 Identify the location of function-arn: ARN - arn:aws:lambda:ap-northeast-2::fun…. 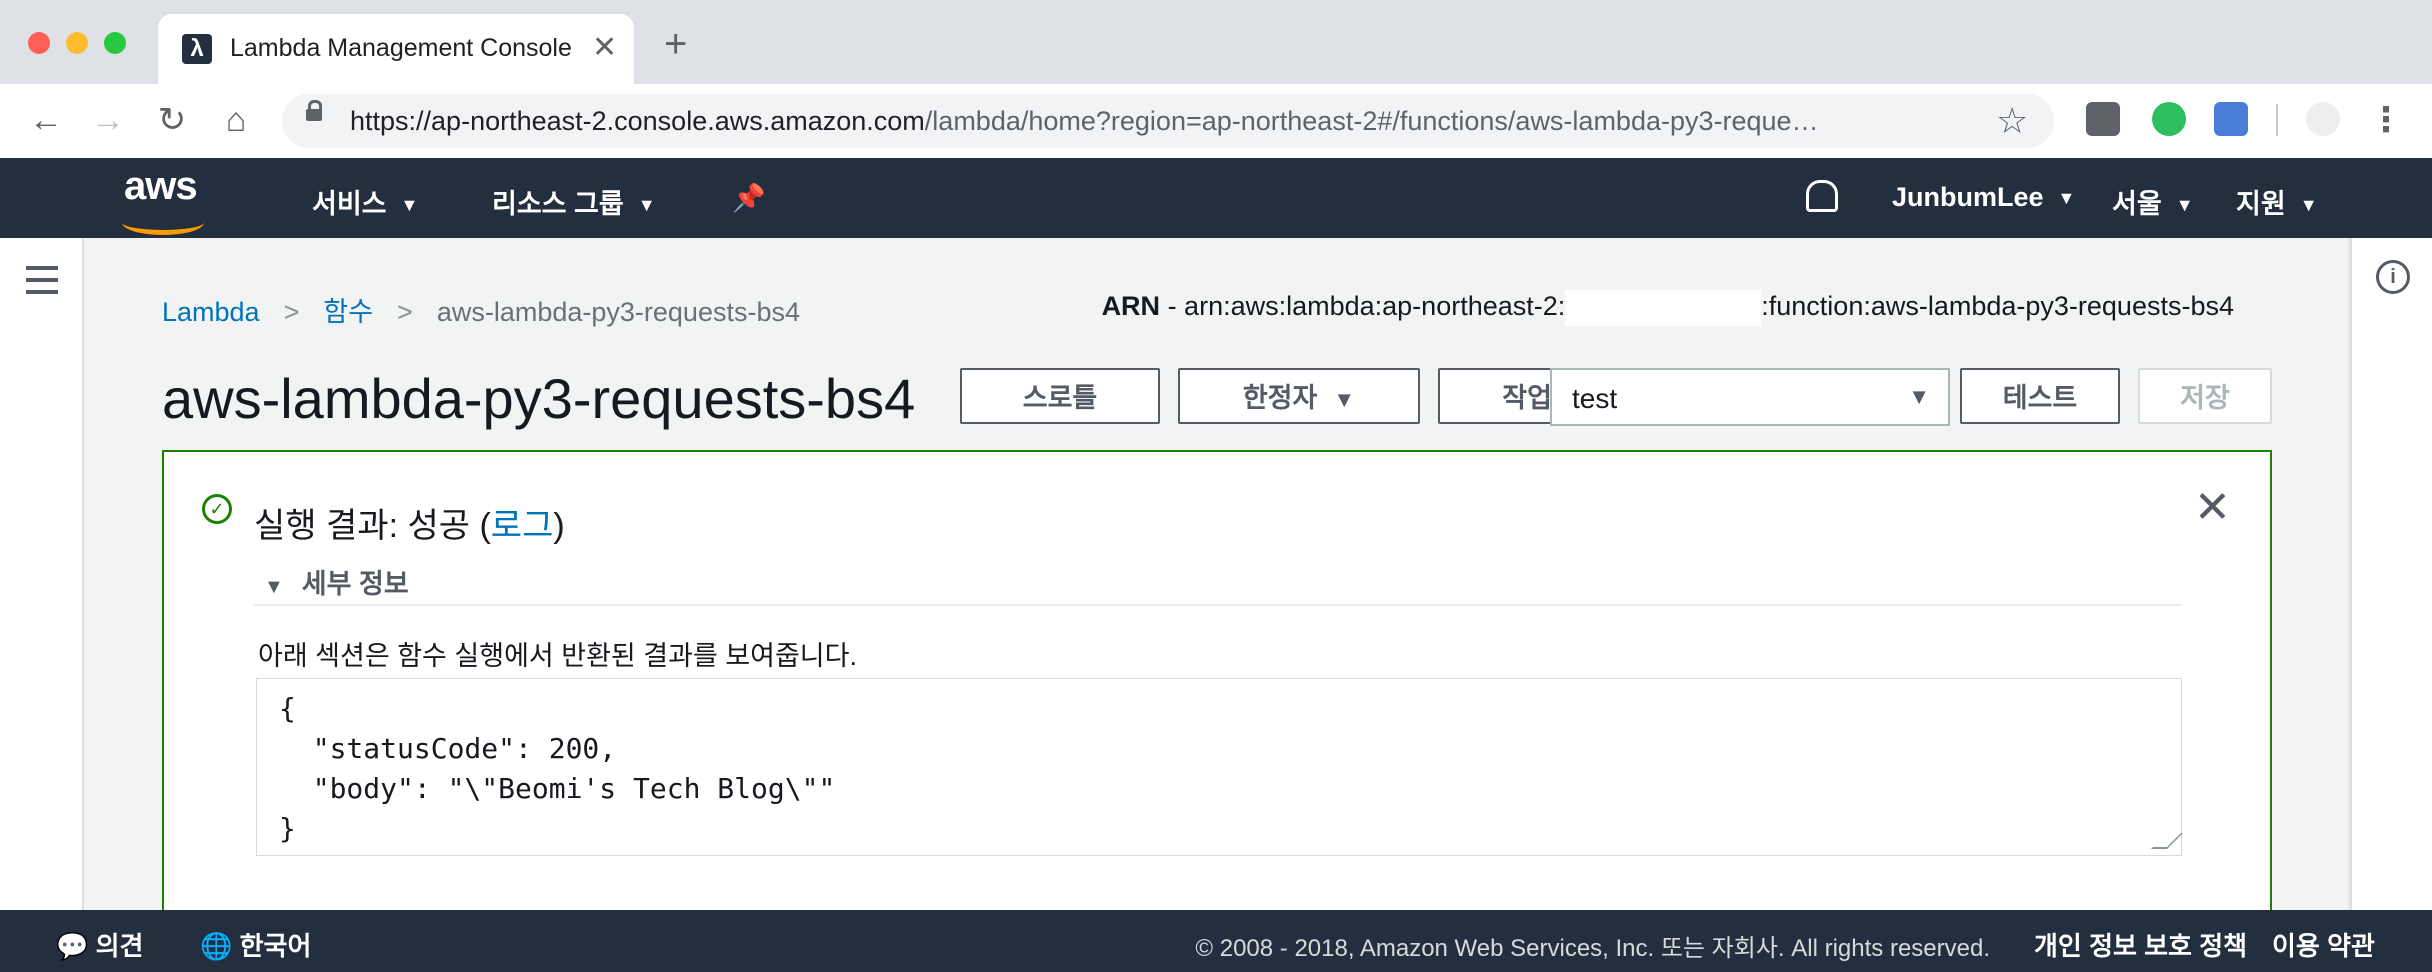
(1668, 308).